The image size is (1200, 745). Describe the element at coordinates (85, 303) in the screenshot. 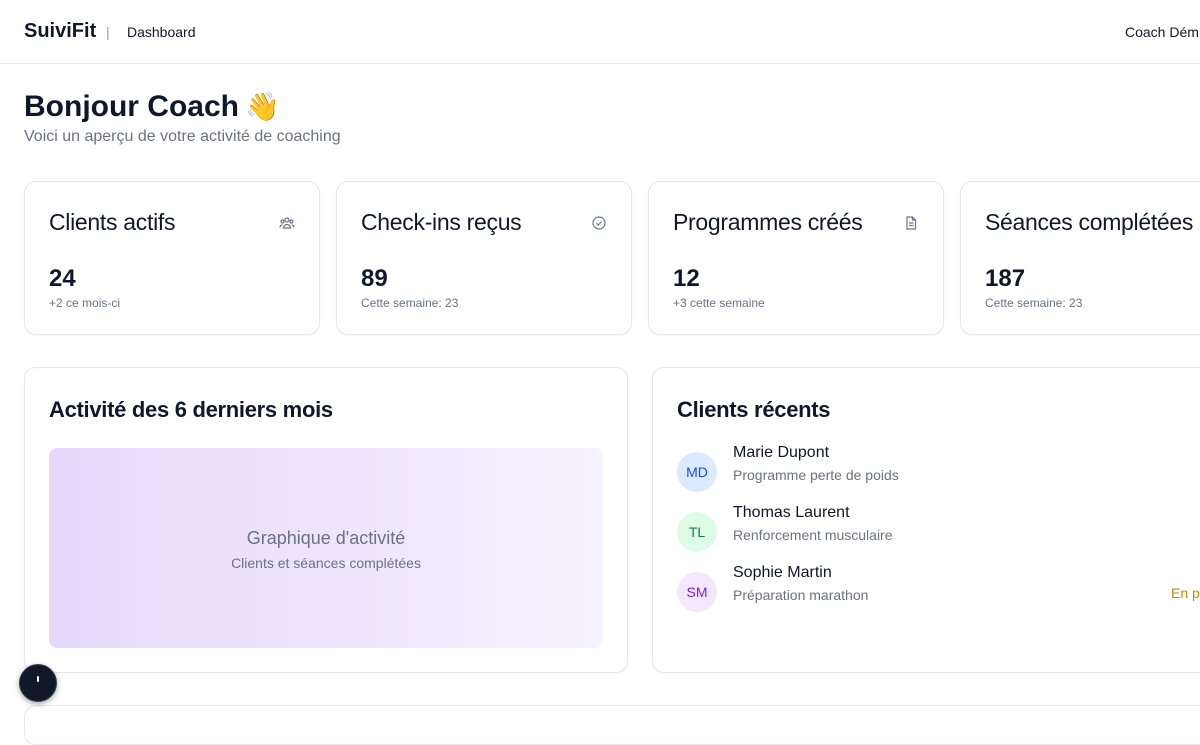

I see `stat-note: +2 ce mois-ci` at that location.